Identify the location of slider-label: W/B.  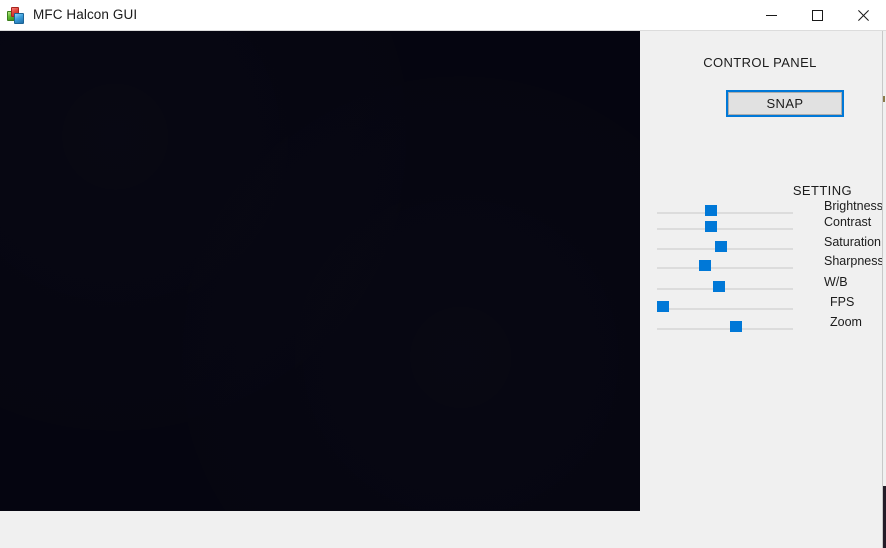
(836, 282).